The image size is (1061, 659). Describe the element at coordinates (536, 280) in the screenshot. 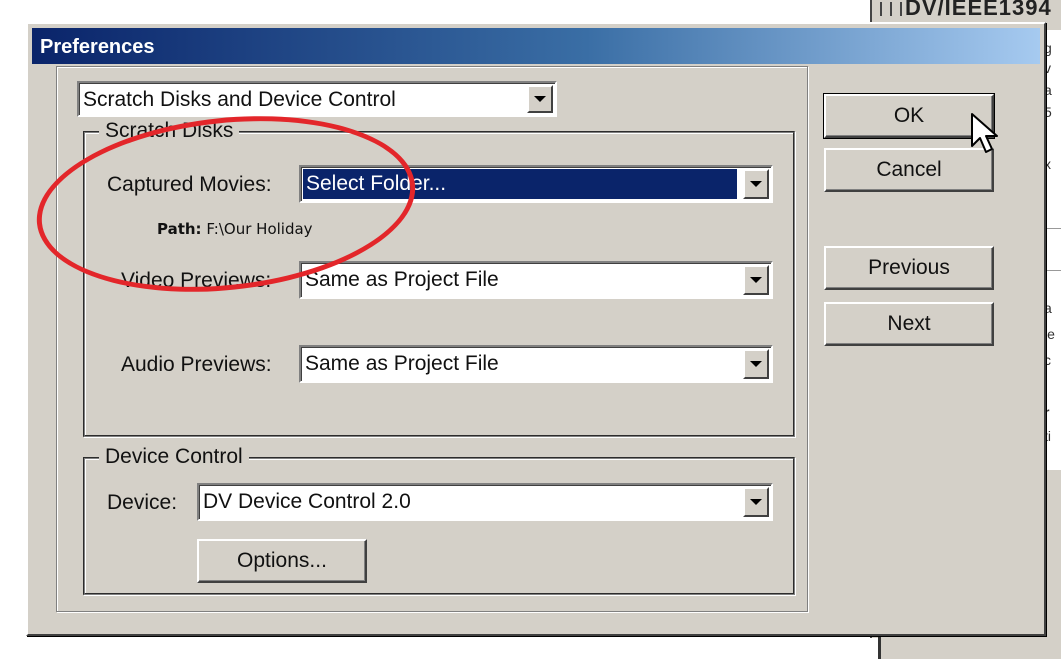

I see `video-previews-select: Same as Project File` at that location.